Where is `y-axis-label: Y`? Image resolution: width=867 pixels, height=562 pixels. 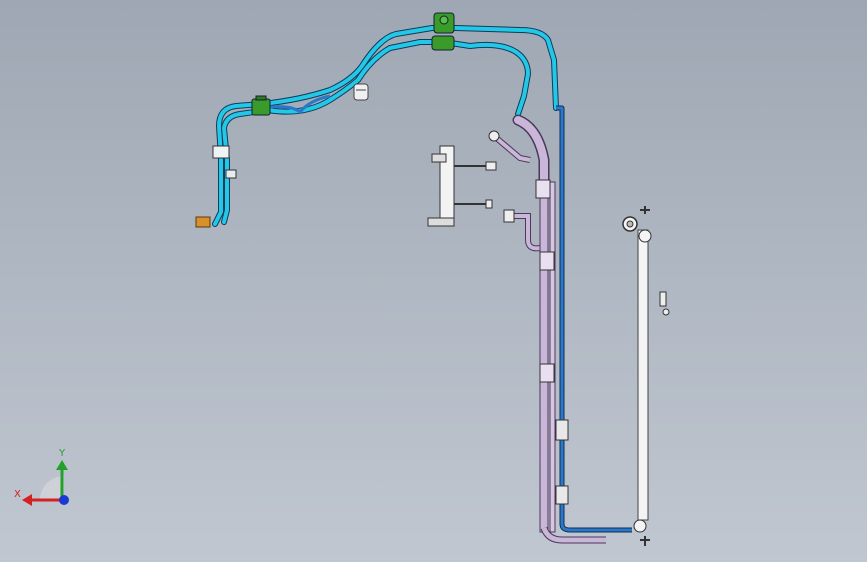
y-axis-label: Y is located at coordinates (62, 453).